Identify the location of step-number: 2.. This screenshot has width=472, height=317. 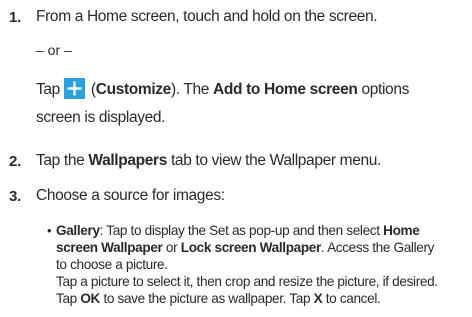
(15, 161).